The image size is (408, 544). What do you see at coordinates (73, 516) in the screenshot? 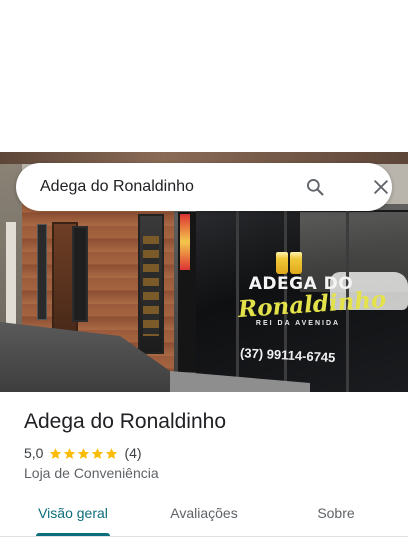
I see `tab-overview: Visão geral` at bounding box center [73, 516].